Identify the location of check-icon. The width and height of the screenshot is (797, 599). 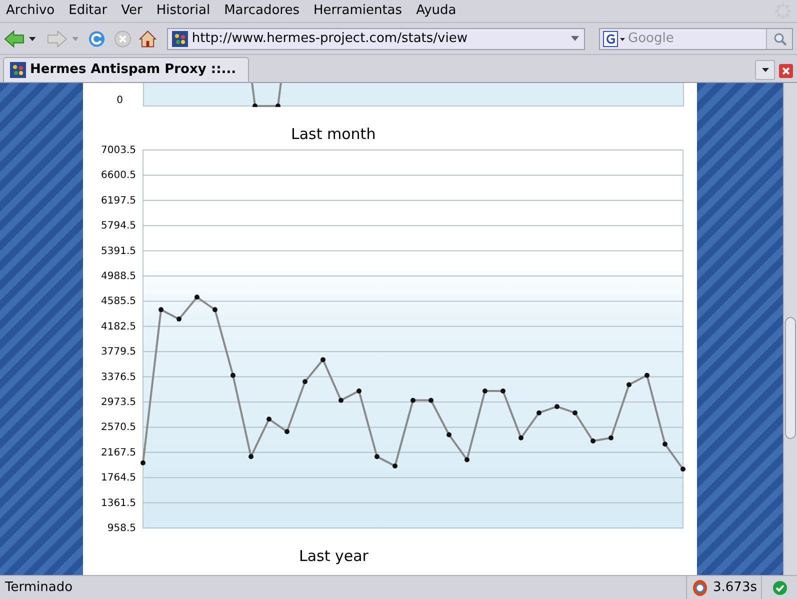
(779, 587).